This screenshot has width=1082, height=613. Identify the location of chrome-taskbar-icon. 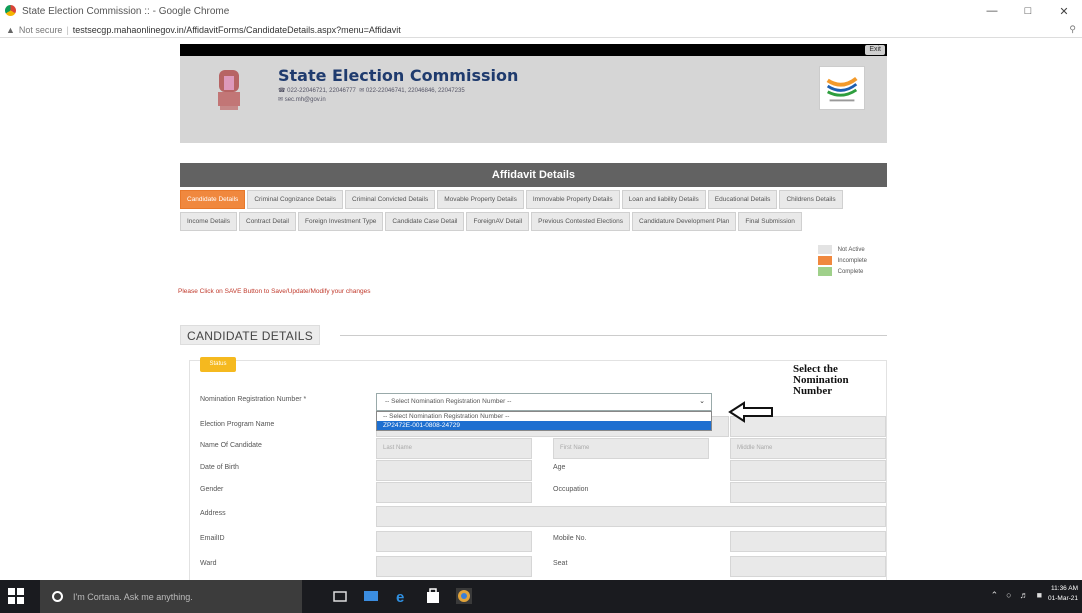
(464, 596).